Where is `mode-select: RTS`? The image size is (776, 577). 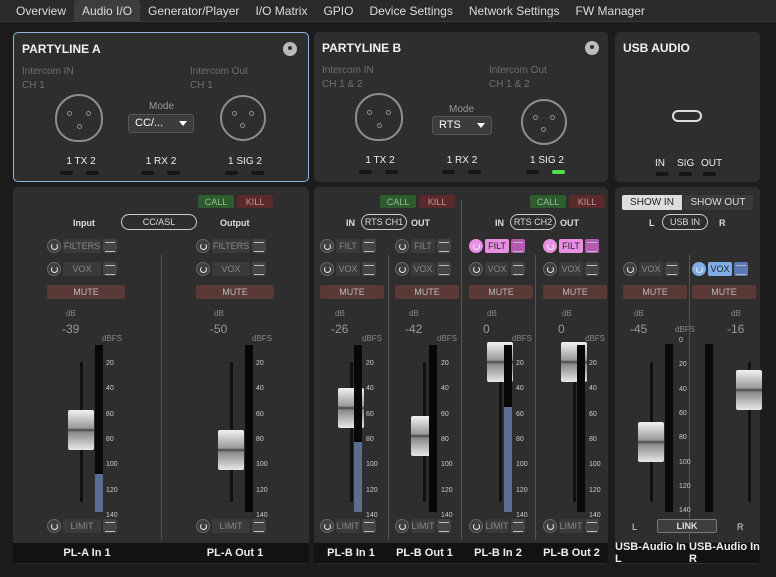 mode-select: RTS is located at coordinates (462, 125).